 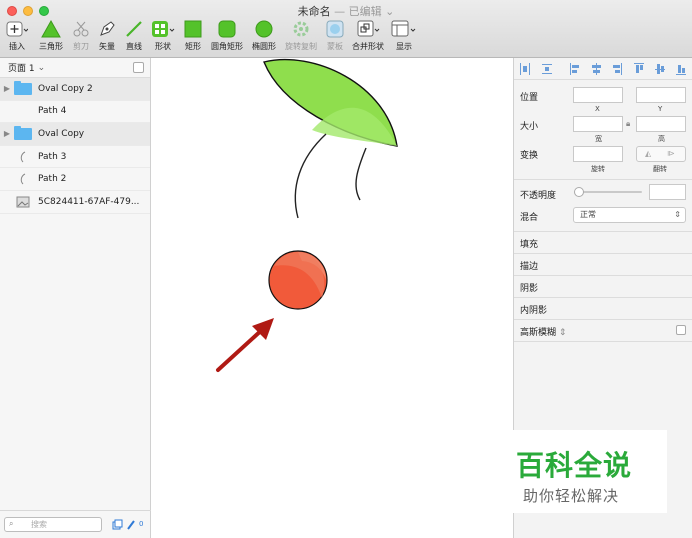 I want to click on rotate-field, so click(x=598, y=154).